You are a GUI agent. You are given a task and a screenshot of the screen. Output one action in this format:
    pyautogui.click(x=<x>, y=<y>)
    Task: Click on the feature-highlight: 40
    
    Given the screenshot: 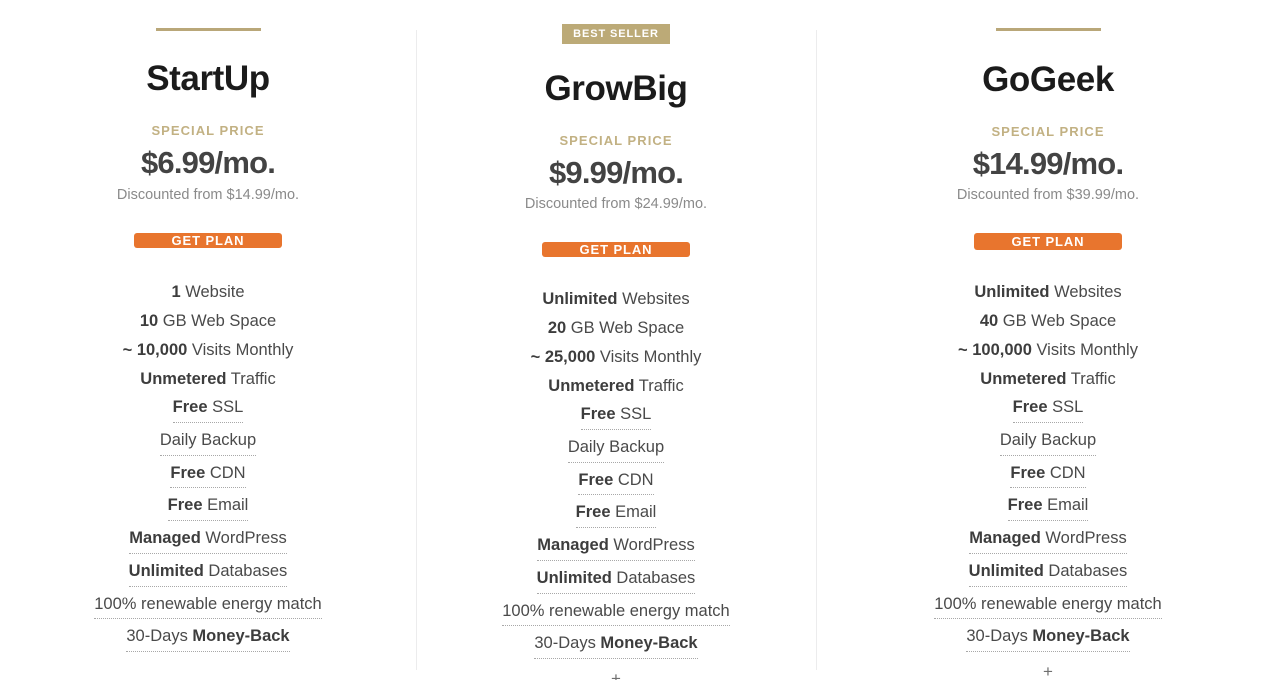 What is the action you would take?
    pyautogui.click(x=989, y=321)
    